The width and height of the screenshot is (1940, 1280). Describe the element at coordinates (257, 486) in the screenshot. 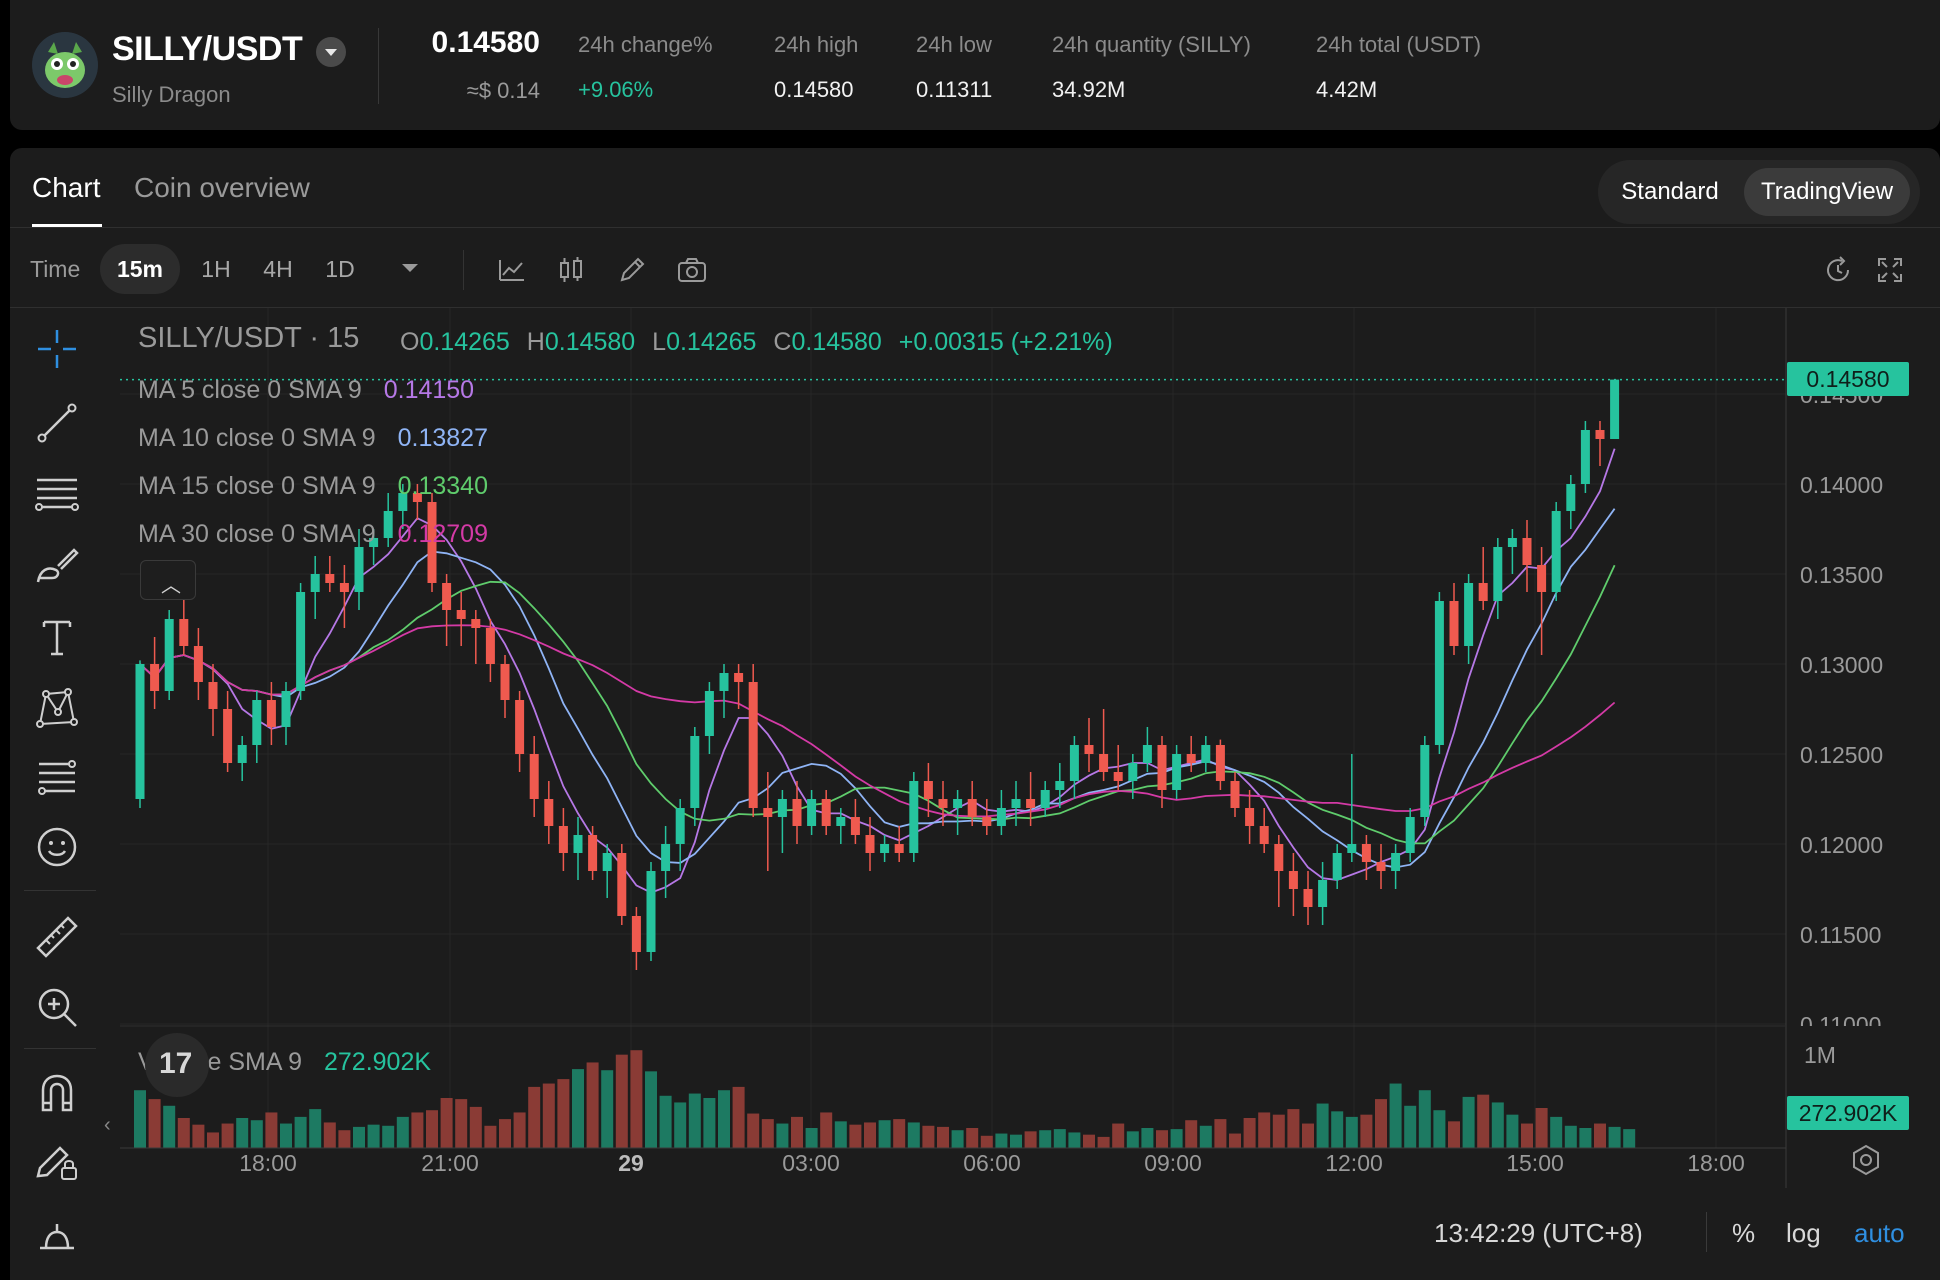

I see `ma-label: MA 15 close 0 SMA 9` at that location.